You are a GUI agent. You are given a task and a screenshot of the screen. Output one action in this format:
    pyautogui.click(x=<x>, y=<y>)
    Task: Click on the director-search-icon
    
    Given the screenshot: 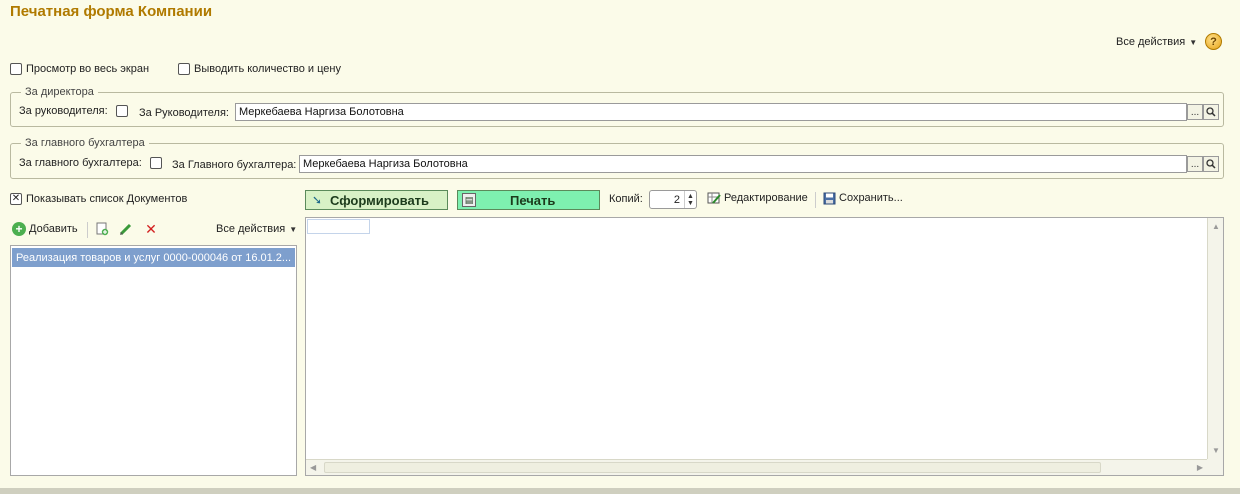 What is the action you would take?
    pyautogui.click(x=1211, y=112)
    